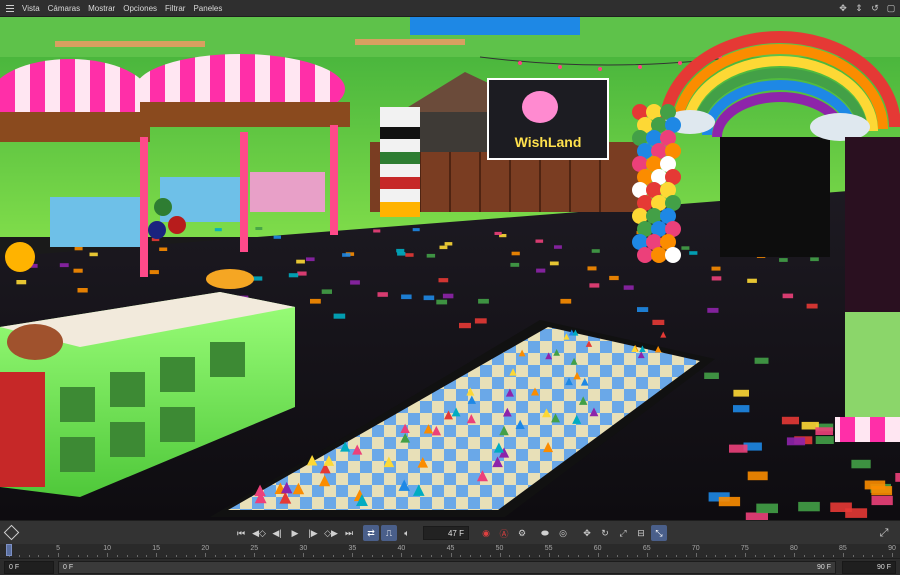  What do you see at coordinates (843, 548) in the screenshot?
I see `timeline-tick-label: 85` at bounding box center [843, 548].